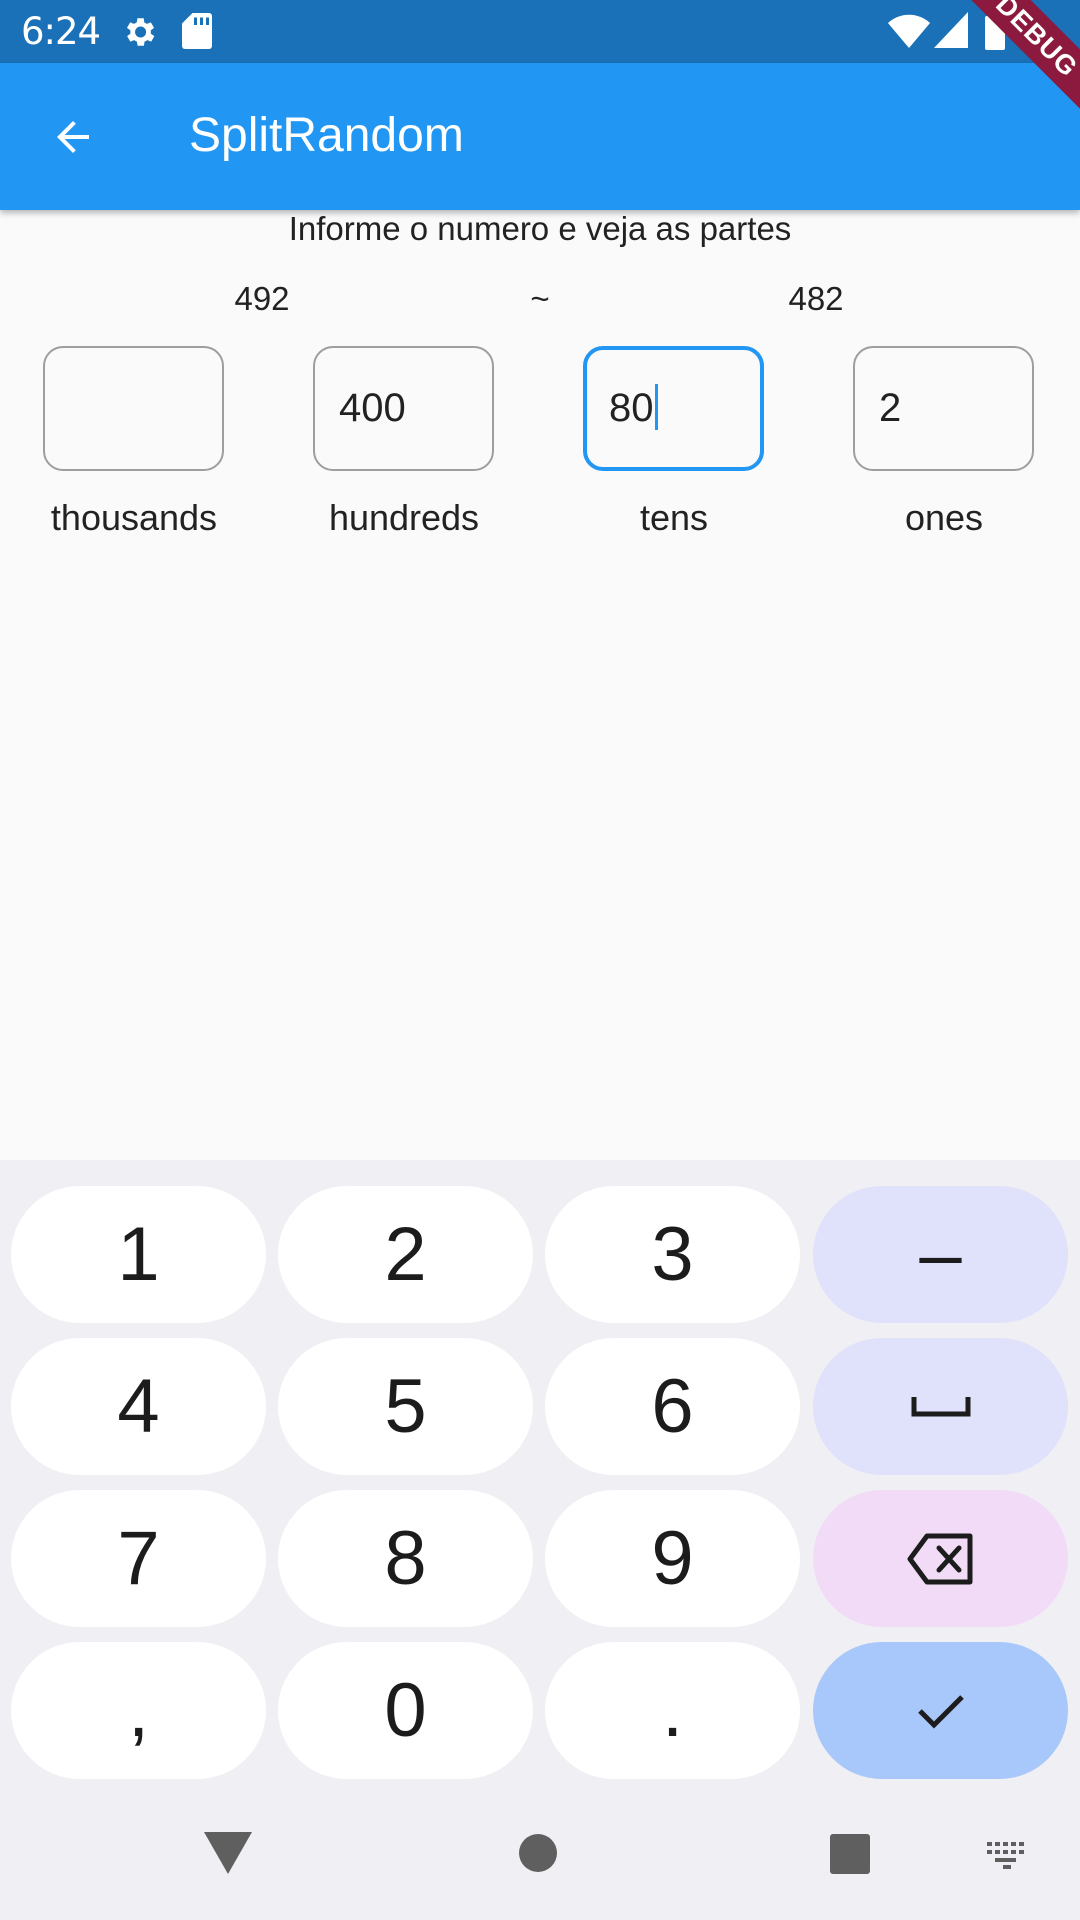 Image resolution: width=1080 pixels, height=1920 pixels. Describe the element at coordinates (909, 31) in the screenshot. I see `wifi-icon` at that location.